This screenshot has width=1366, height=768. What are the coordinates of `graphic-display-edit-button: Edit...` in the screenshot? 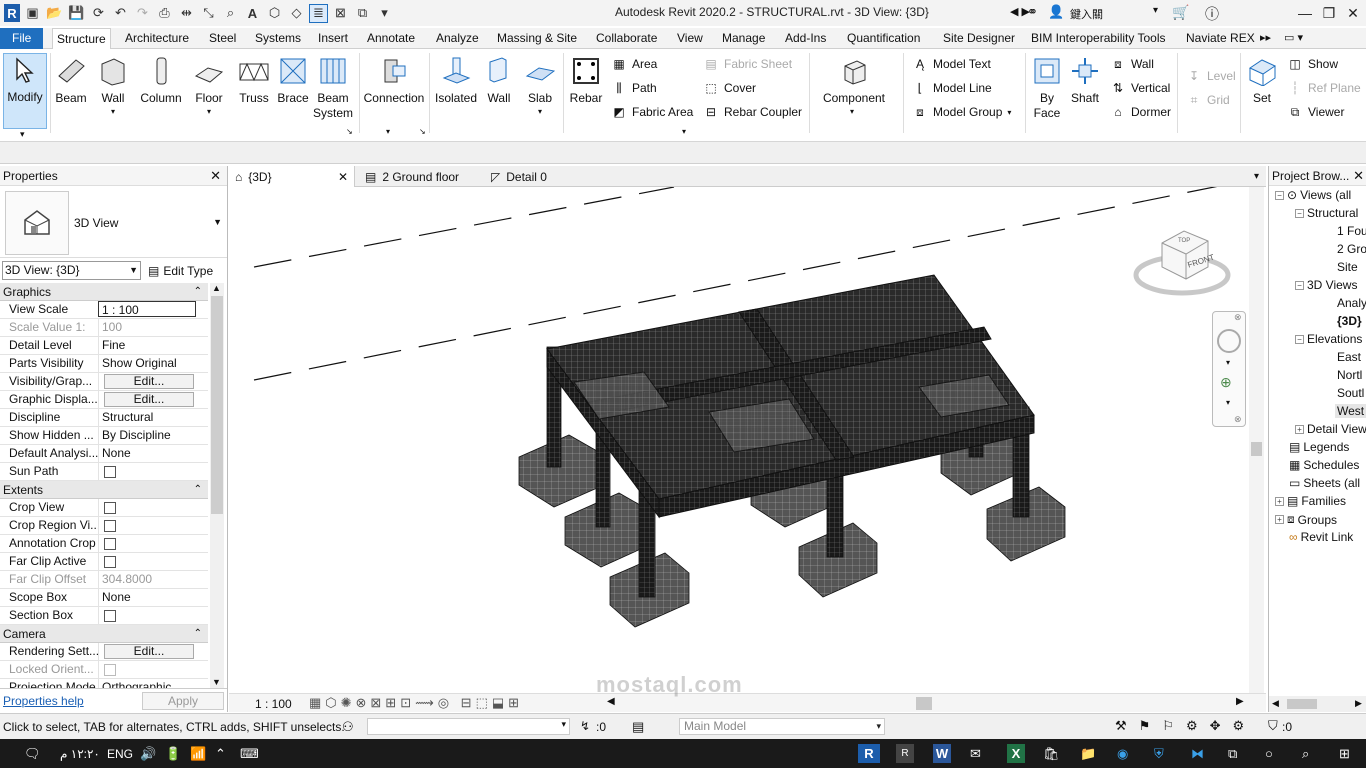 It's located at (149, 399).